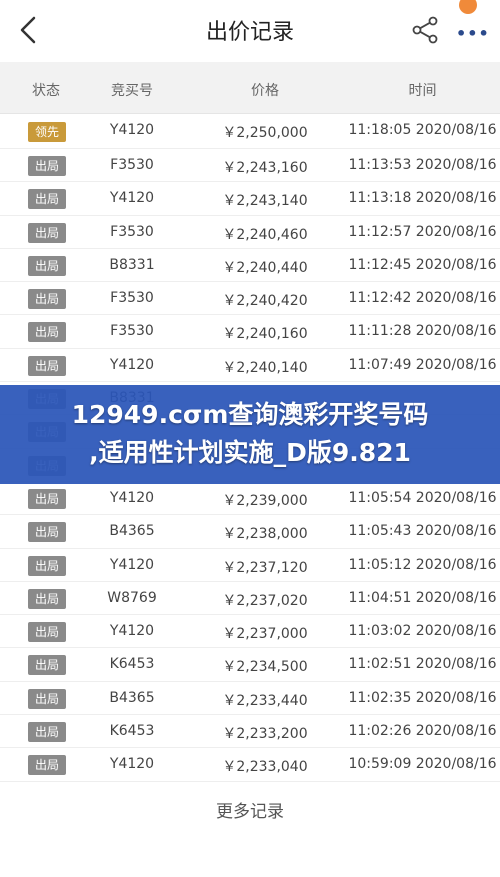 The height and width of the screenshot is (877, 500). Describe the element at coordinates (132, 597) in the screenshot. I see `bidder-cell: W8769` at that location.